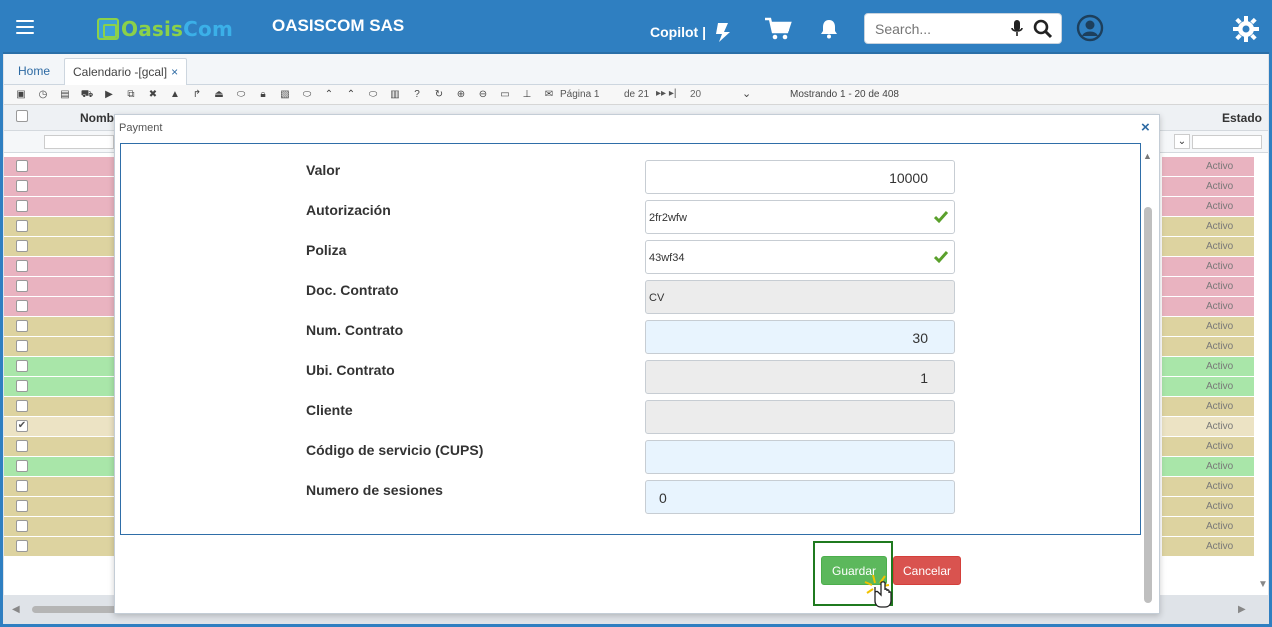 The width and height of the screenshot is (1272, 627). Describe the element at coordinates (395, 95) in the screenshot. I see `columns-icon: ▥` at that location.